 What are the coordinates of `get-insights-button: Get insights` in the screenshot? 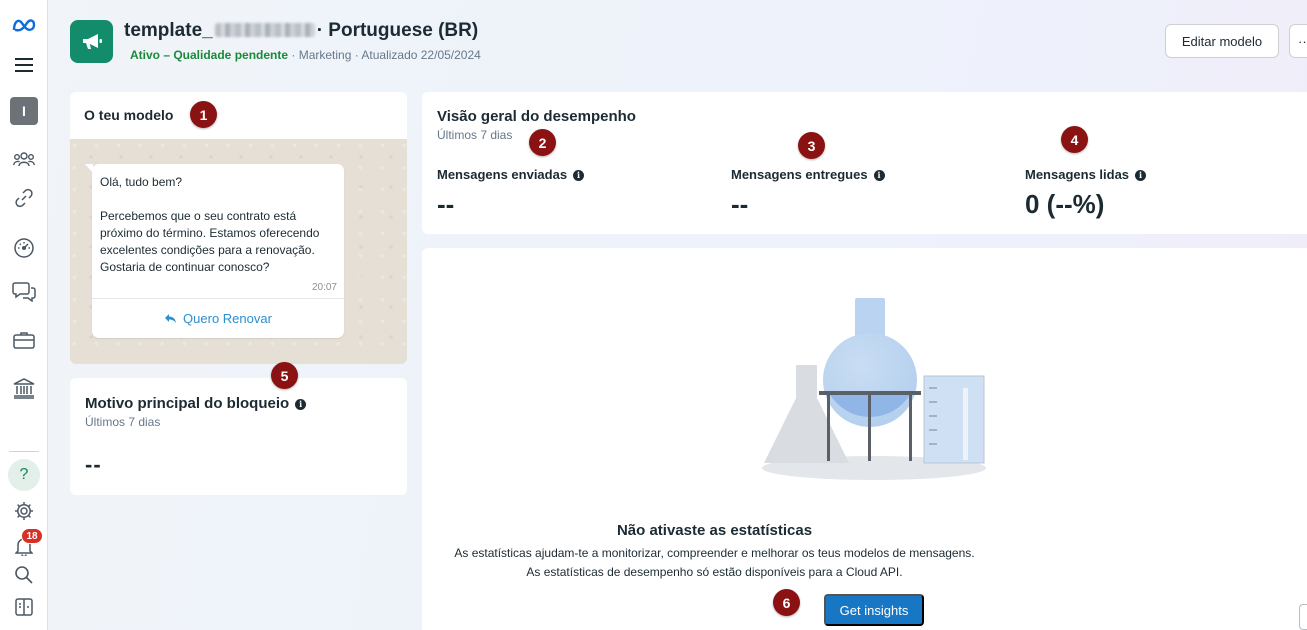 It's located at (874, 610).